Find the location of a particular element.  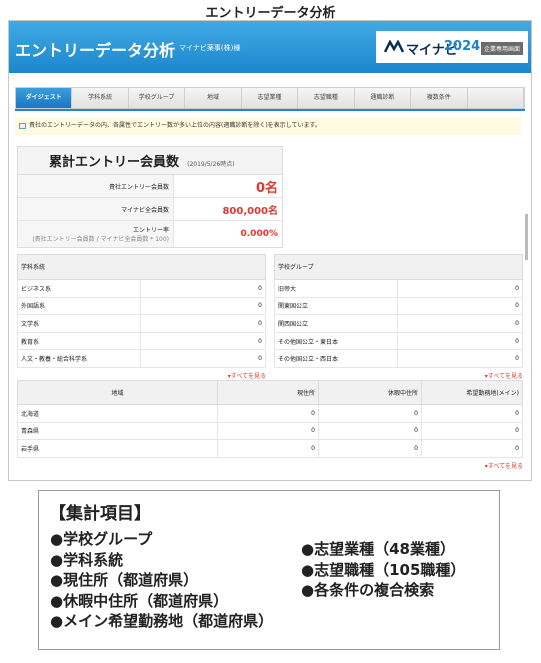

list-item: 人文・教養・総合科学系 0 is located at coordinates (141, 359).